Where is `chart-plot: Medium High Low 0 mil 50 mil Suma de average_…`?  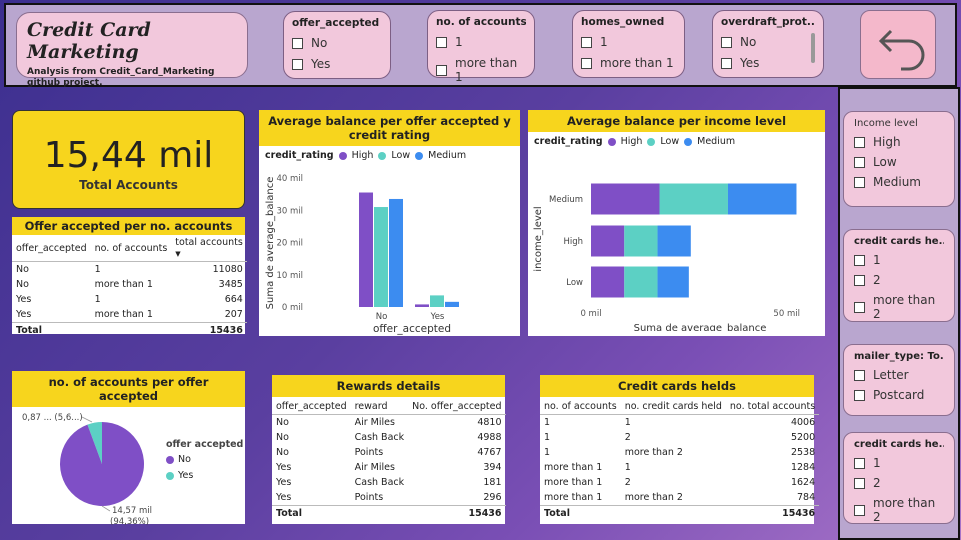 chart-plot: Medium High Low 0 mil 50 mil Suma de average_… is located at coordinates (666, 258).